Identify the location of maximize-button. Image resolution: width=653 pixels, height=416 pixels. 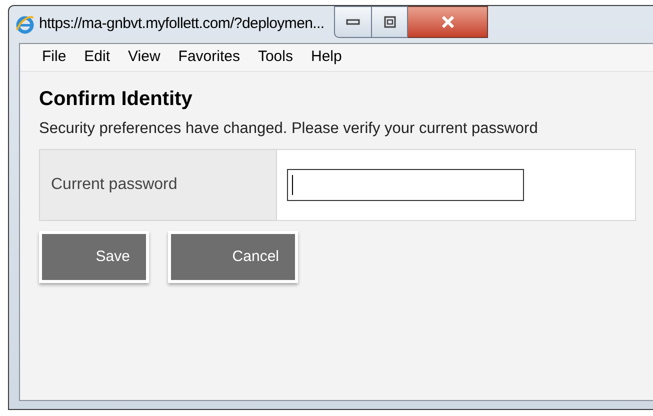
(390, 22).